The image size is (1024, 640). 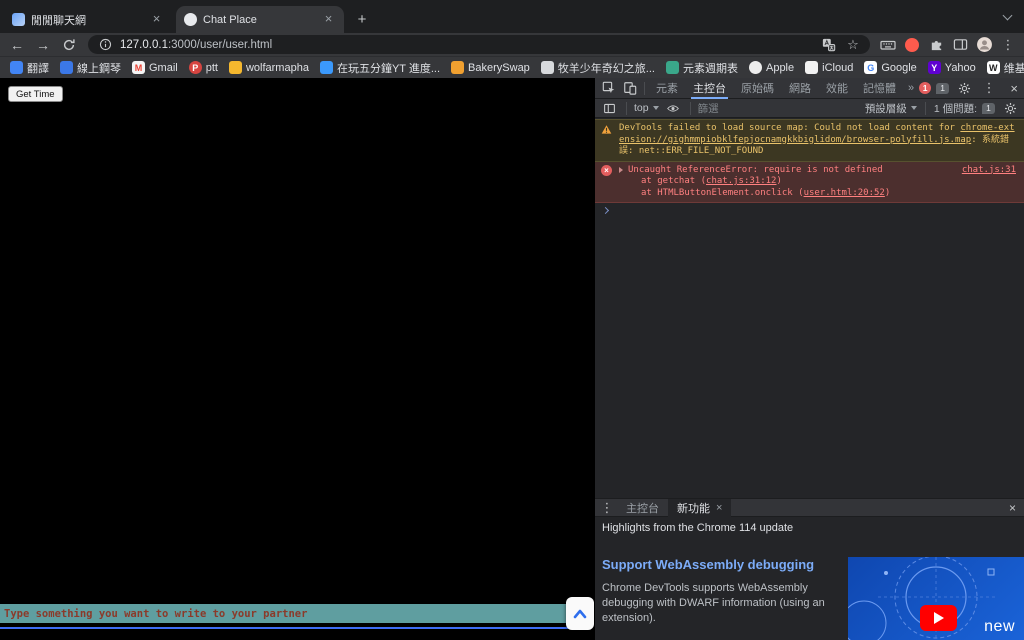 What do you see at coordinates (871, 67) in the screenshot?
I see `bookmark-favicon: G` at bounding box center [871, 67].